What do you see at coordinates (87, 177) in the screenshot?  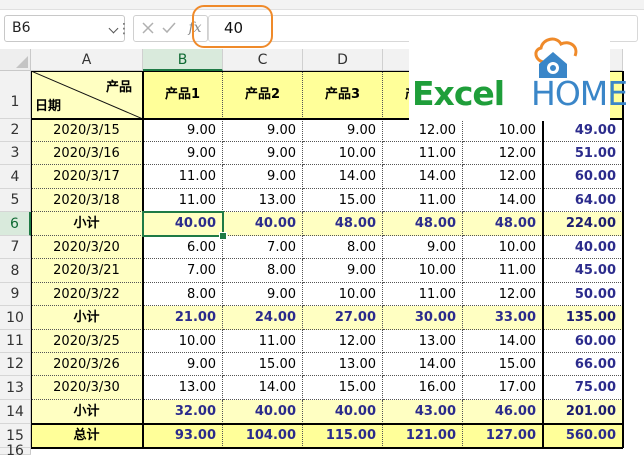 I see `date-cell: 2020/3/17` at bounding box center [87, 177].